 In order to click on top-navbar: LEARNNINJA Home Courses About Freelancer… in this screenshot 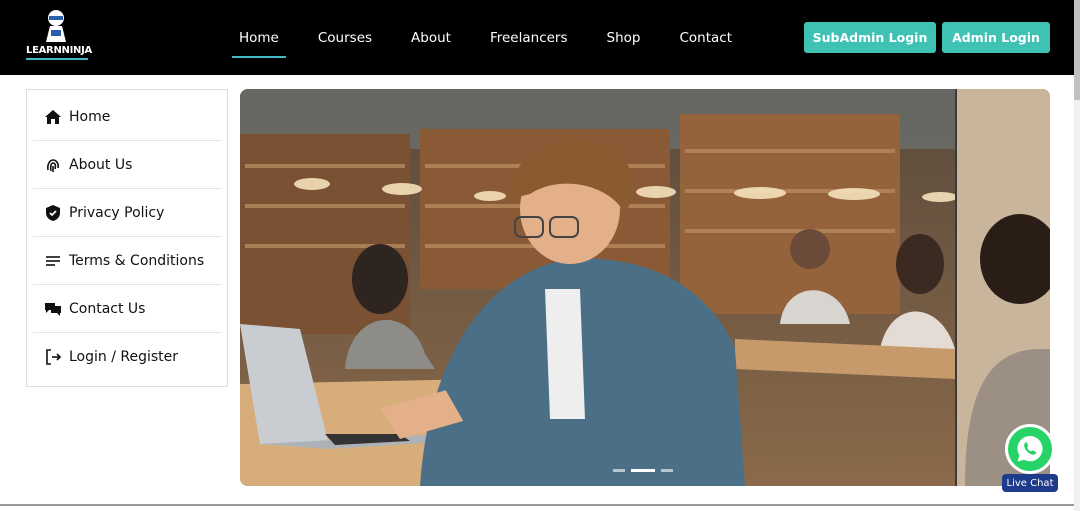, I will do `click(540, 37)`.